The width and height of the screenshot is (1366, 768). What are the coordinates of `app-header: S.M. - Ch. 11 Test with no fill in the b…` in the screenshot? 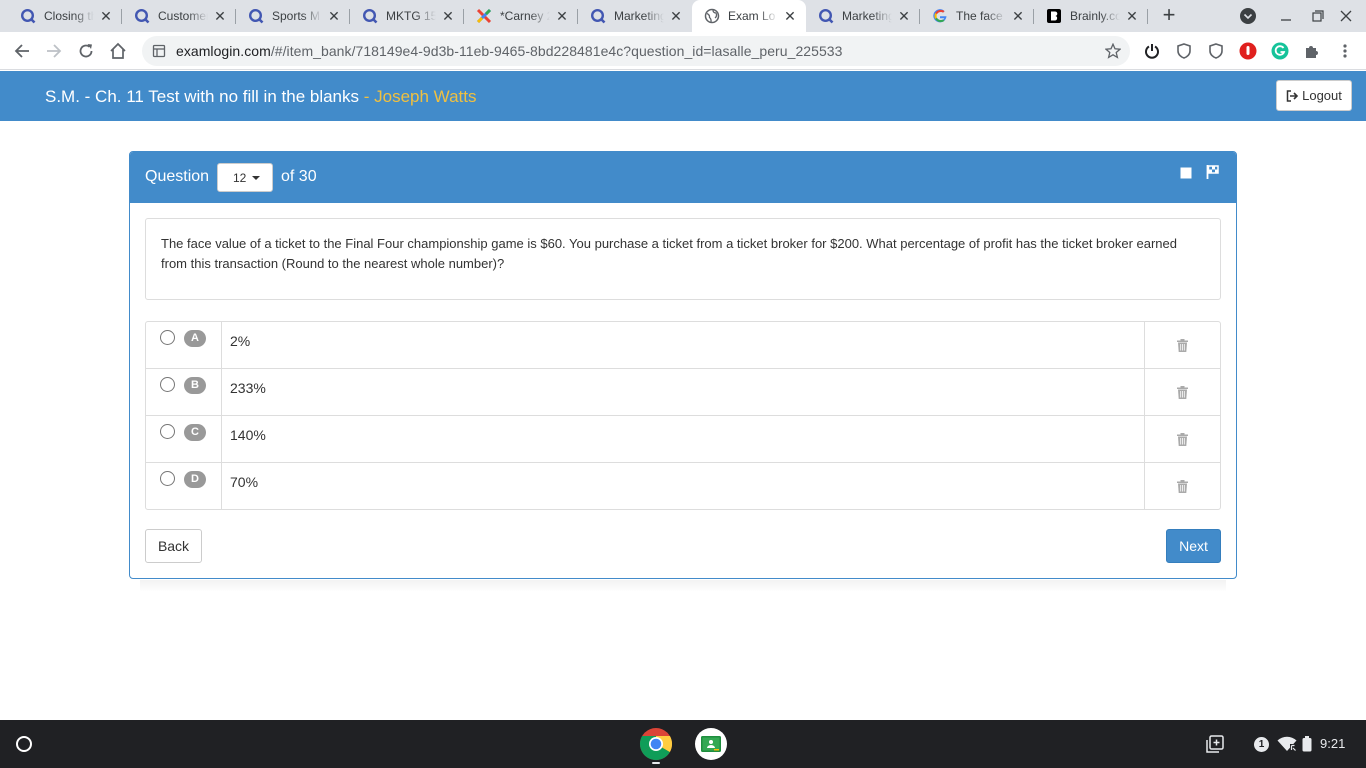 It's located at (683, 96).